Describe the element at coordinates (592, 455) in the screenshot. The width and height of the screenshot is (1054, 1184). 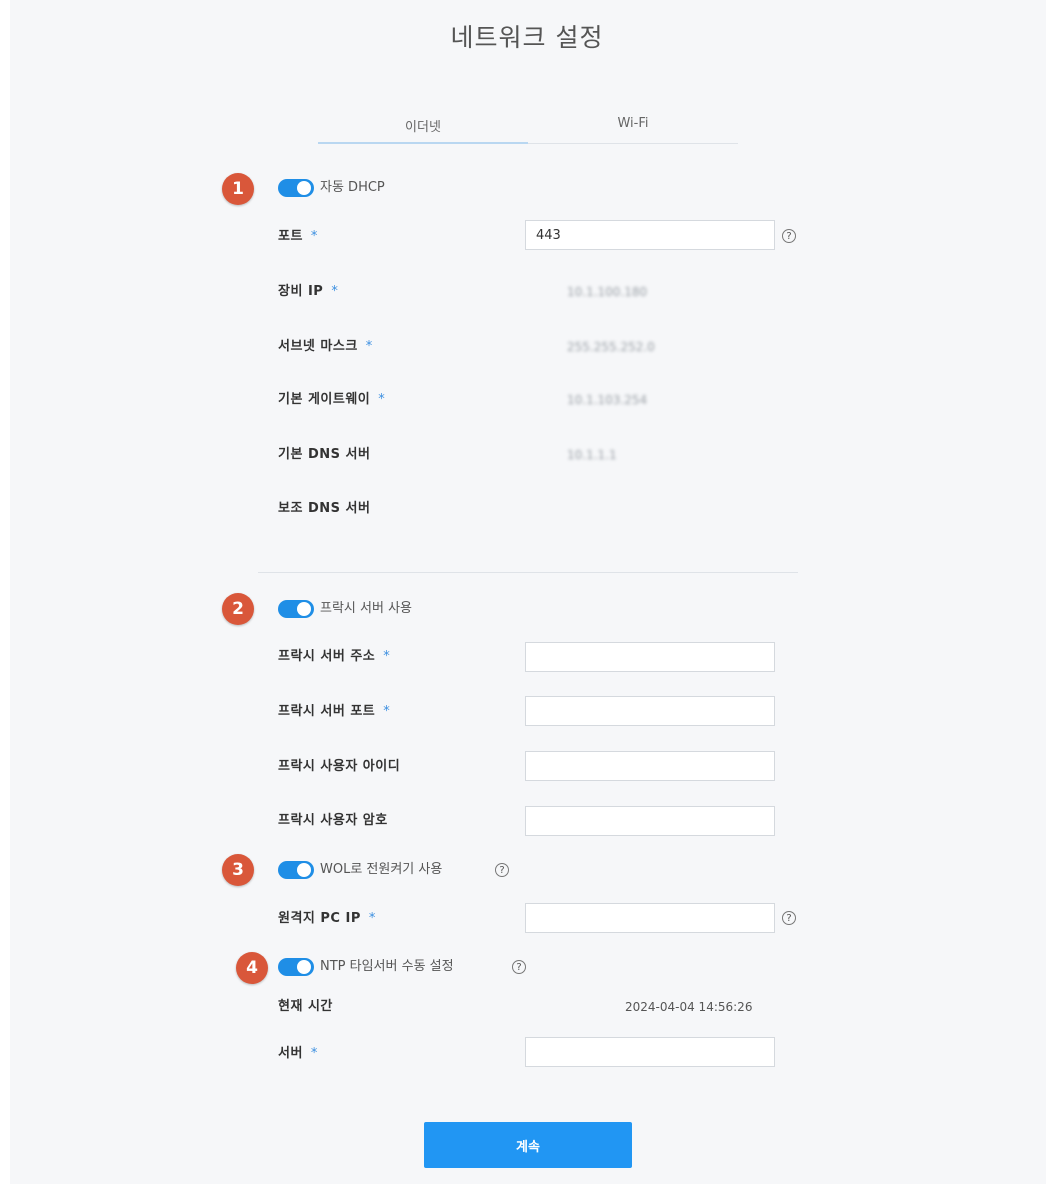
I see `primary-dns-value: 10.1.1.1` at that location.